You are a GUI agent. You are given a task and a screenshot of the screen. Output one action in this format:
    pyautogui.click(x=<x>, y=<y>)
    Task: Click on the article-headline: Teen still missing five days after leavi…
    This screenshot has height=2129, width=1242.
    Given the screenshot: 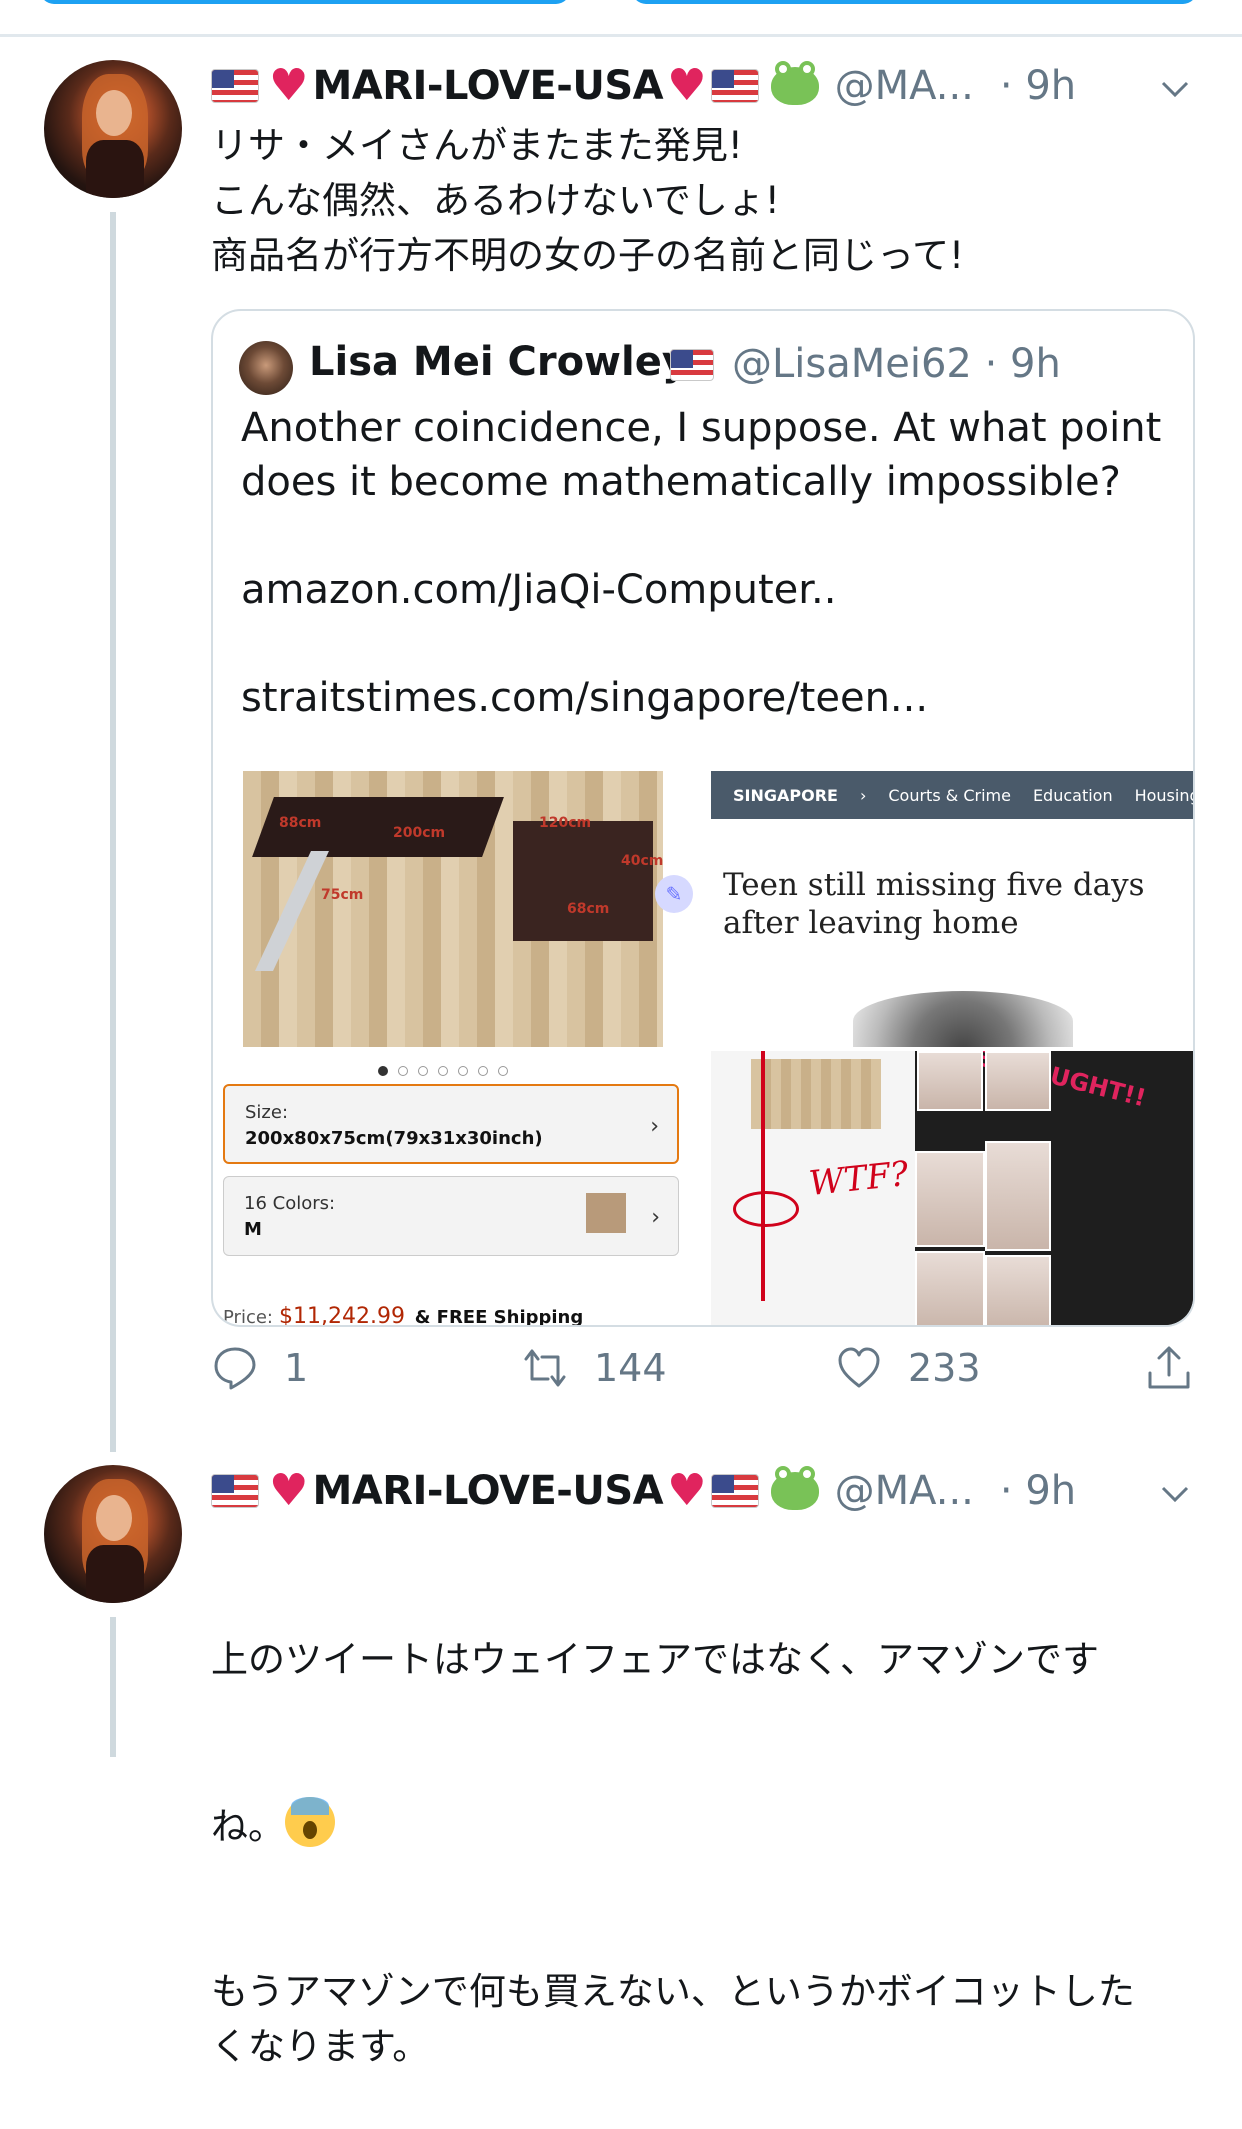 What is the action you would take?
    pyautogui.click(x=934, y=904)
    